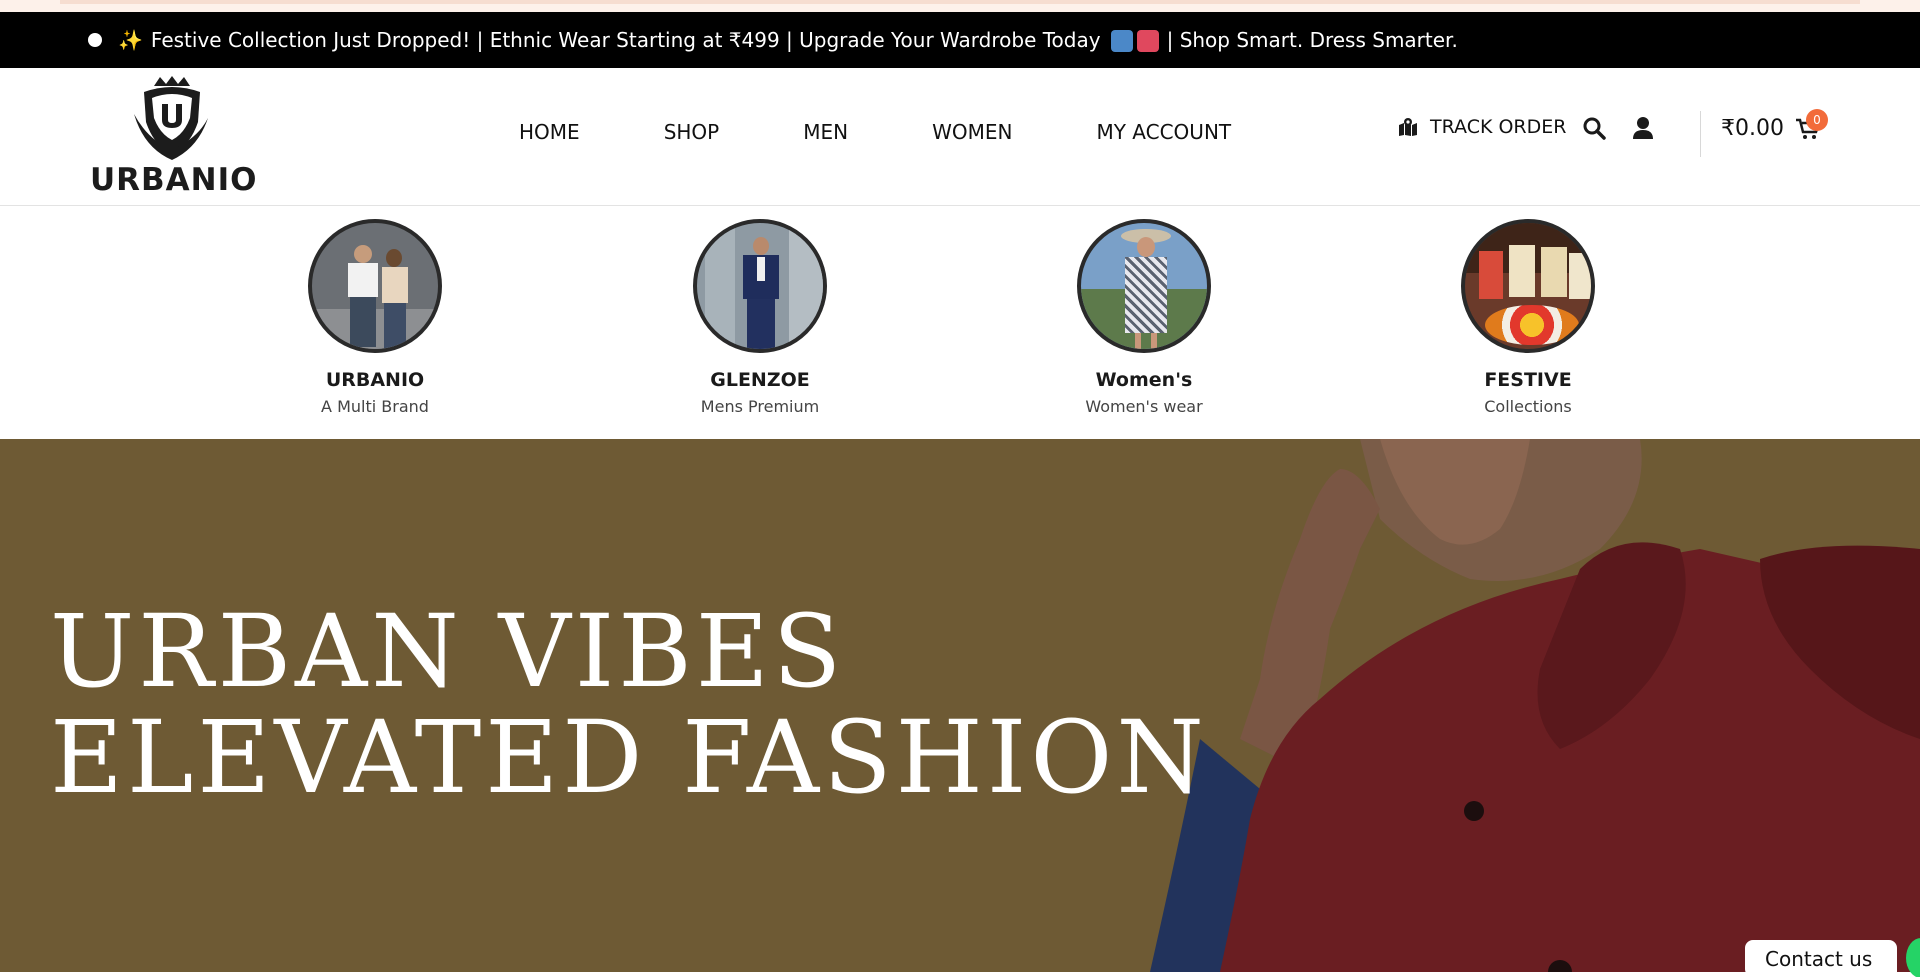  Describe the element at coordinates (1121, 41) in the screenshot. I see `shirt-emoji-icon` at that location.